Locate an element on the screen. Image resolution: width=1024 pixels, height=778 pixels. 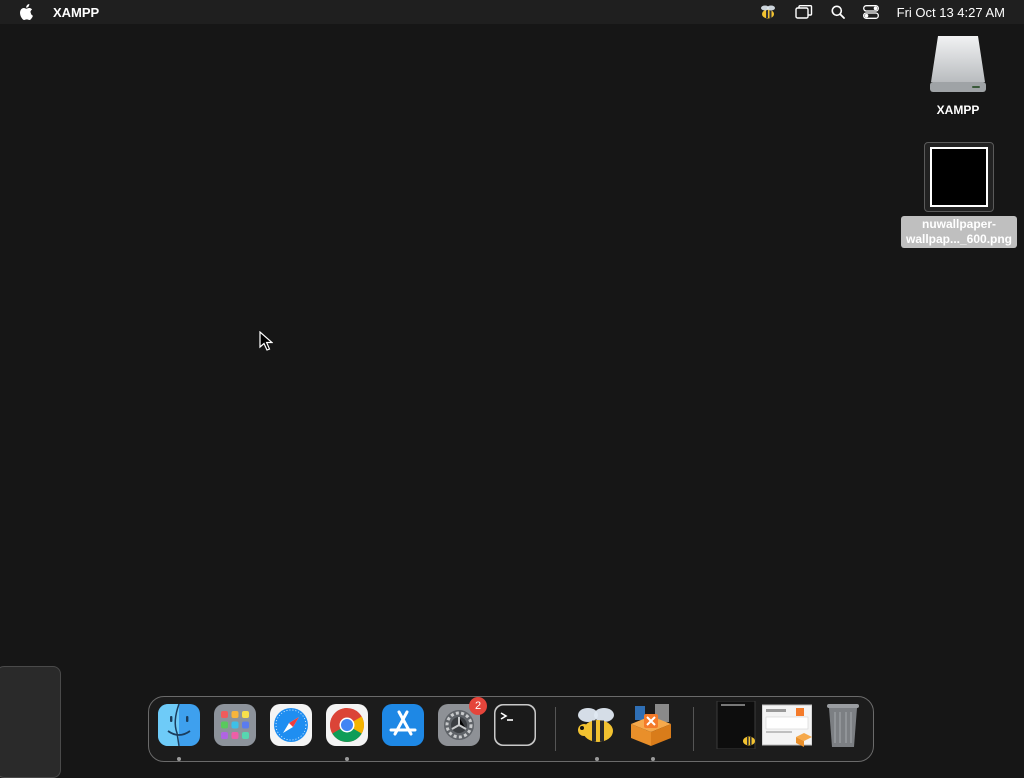
file-label-line1: nuwallpaper- is located at coordinates (958, 224).